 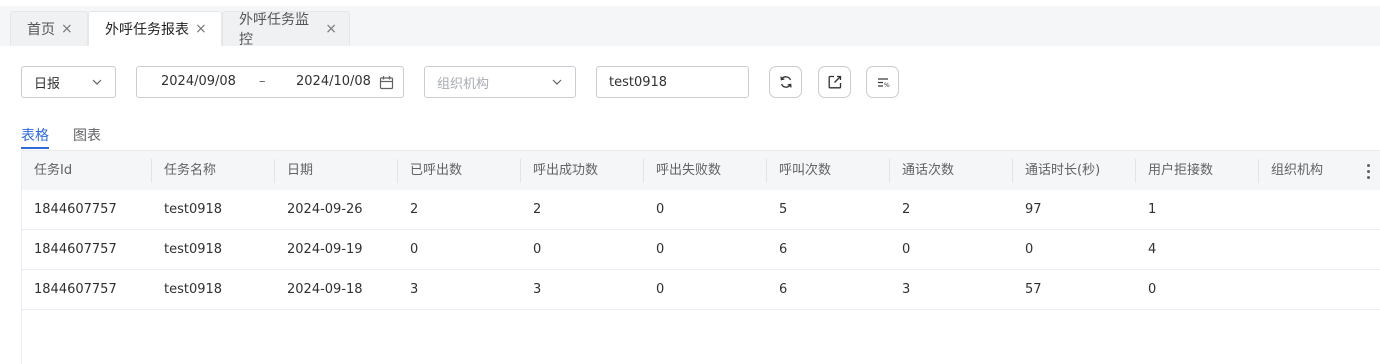 I want to click on active-tab-indicator, so click(x=35, y=148).